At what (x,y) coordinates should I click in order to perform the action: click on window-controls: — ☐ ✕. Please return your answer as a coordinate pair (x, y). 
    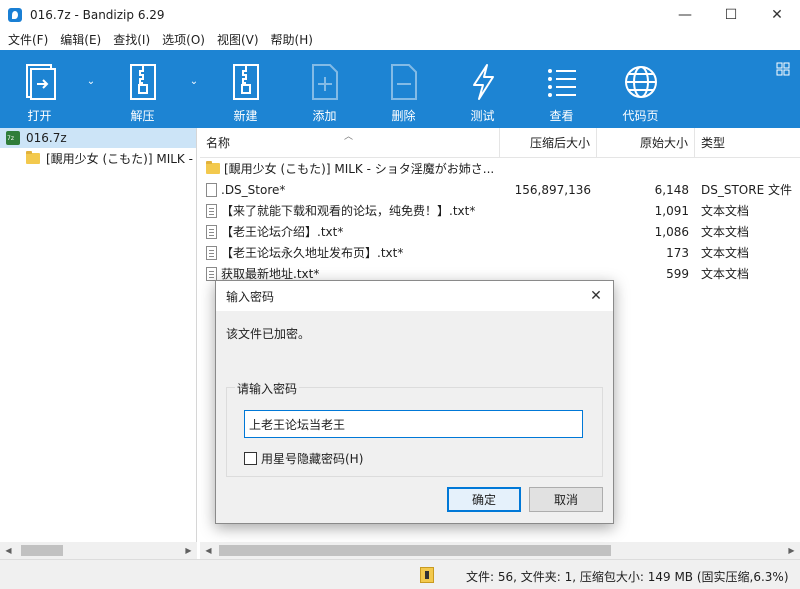
    Looking at the image, I should click on (731, 15).